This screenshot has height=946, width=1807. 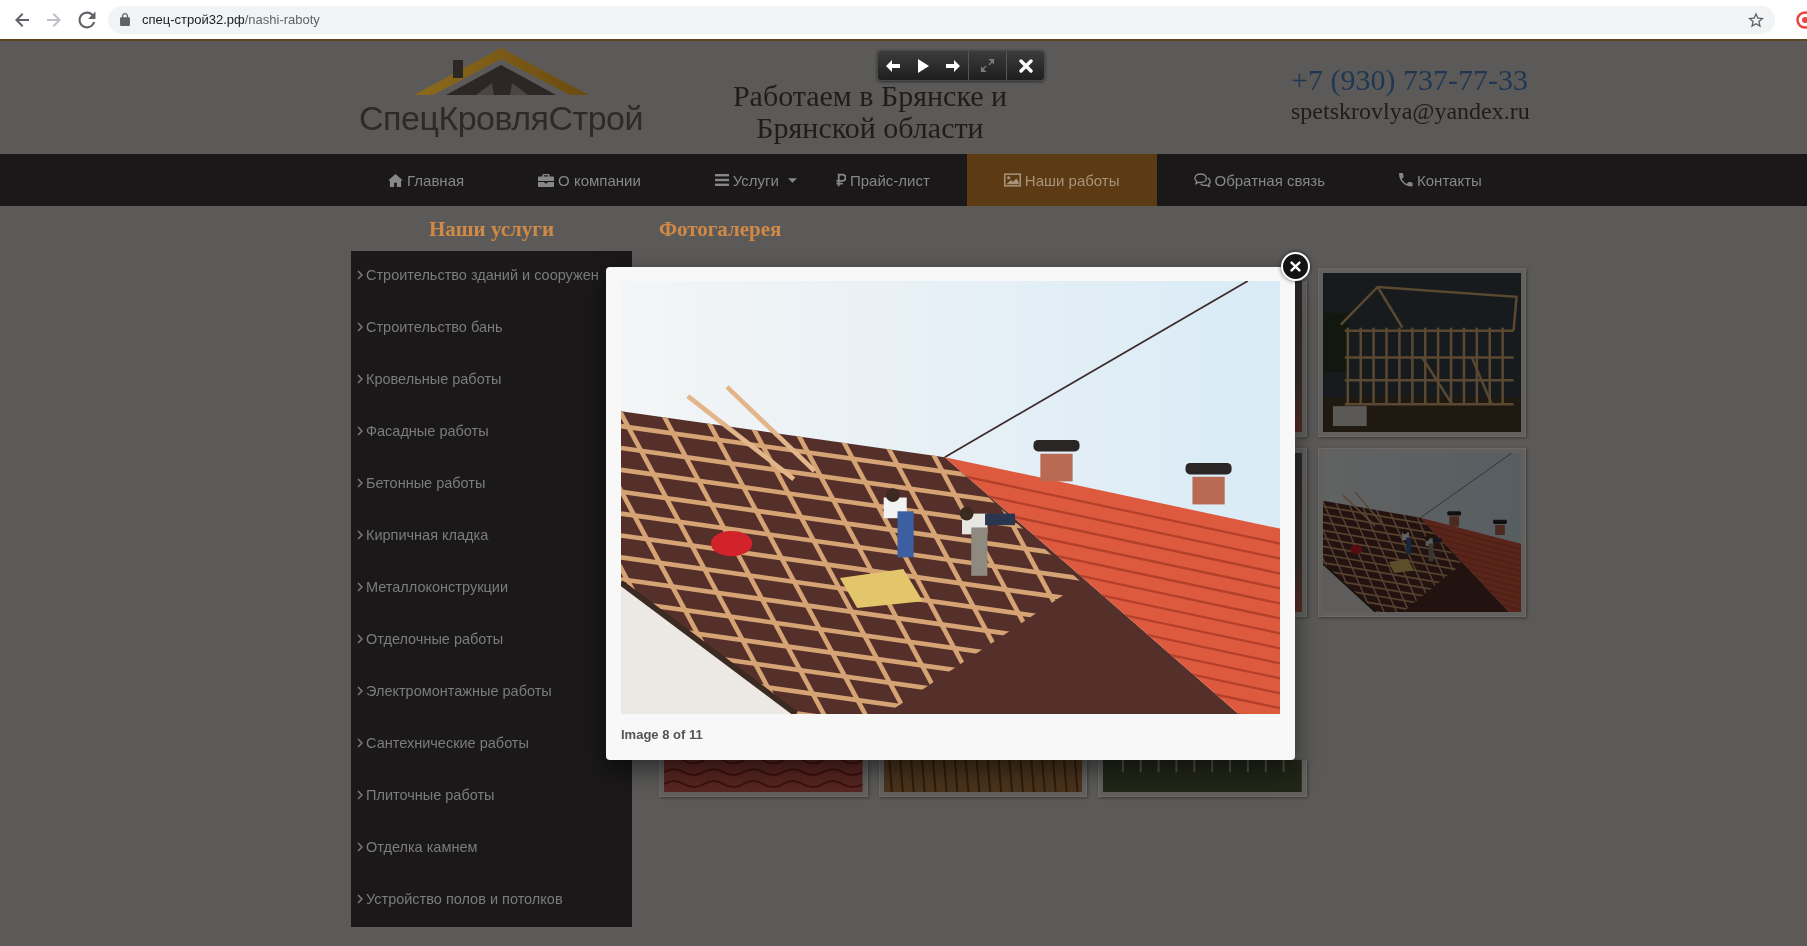 I want to click on service-link: Кровельные работы, so click(x=426, y=381).